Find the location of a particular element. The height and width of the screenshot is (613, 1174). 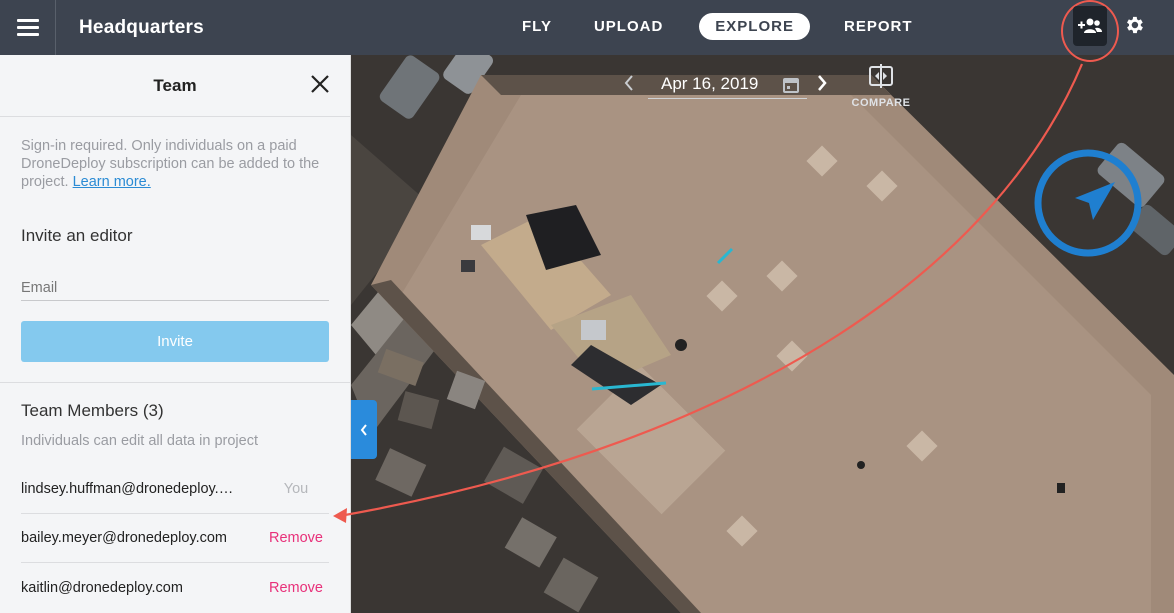

list-item: lindsey.huffman@dronedeploy.com You is located at coordinates (175, 489).